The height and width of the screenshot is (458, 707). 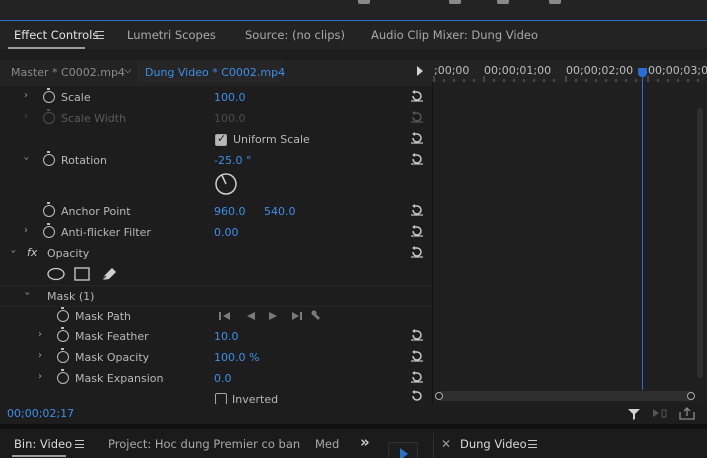 What do you see at coordinates (433, 445) in the screenshot?
I see `panel-divider` at bounding box center [433, 445].